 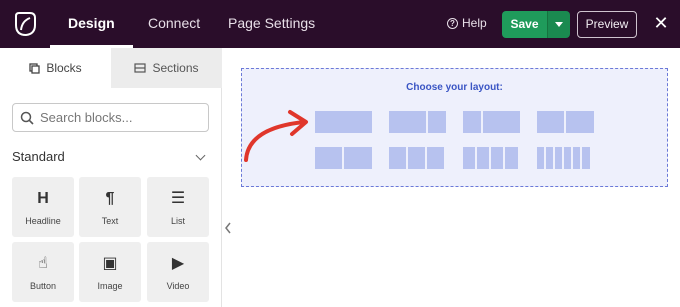 What do you see at coordinates (343, 122) in the screenshot?
I see `layout-option-1-column` at bounding box center [343, 122].